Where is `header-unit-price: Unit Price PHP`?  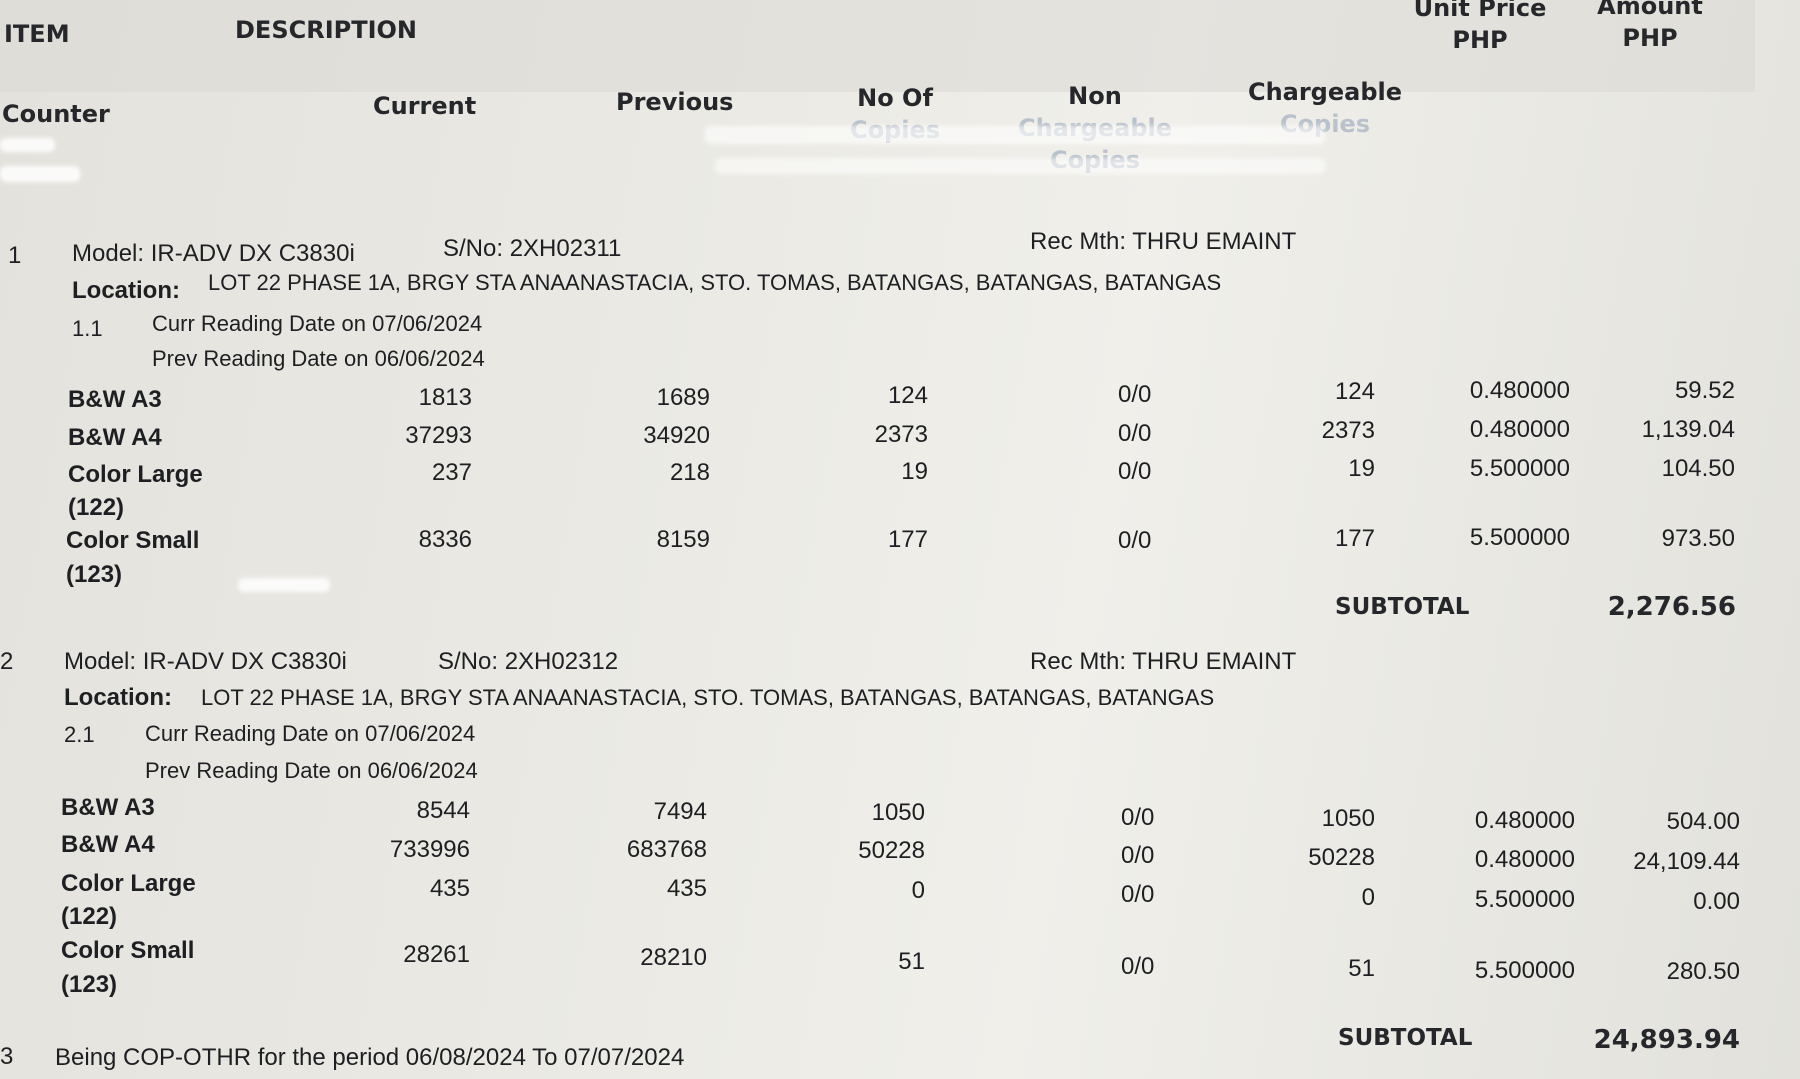 header-unit-price: Unit Price PHP is located at coordinates (1480, 27).